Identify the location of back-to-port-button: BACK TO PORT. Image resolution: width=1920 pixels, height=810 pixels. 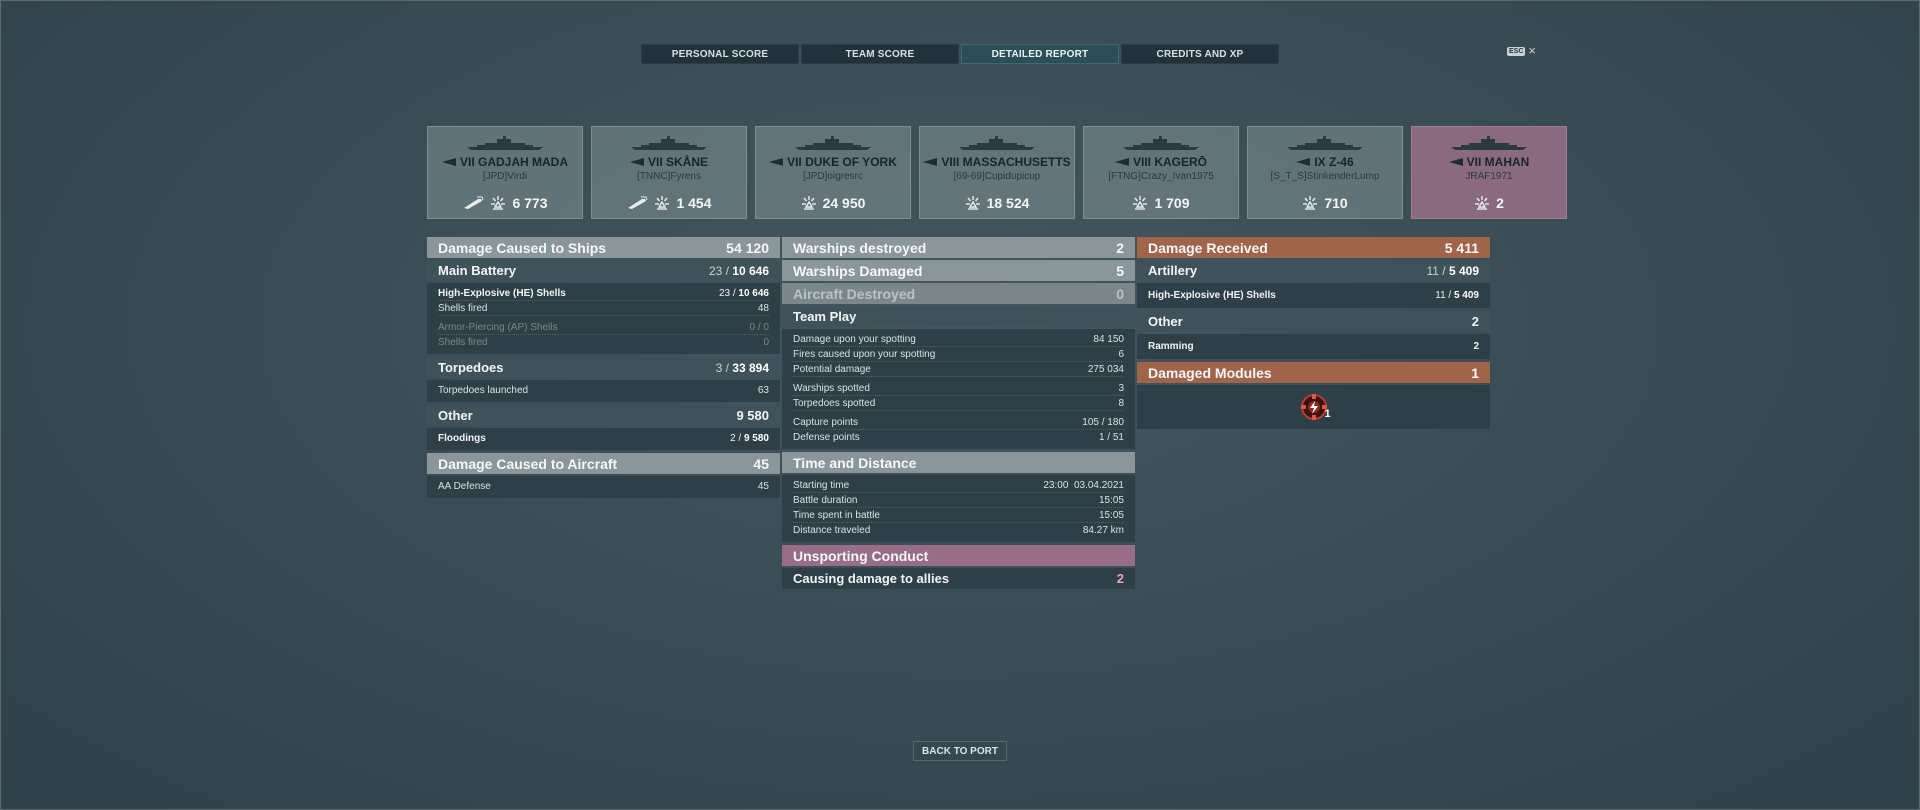
(960, 751).